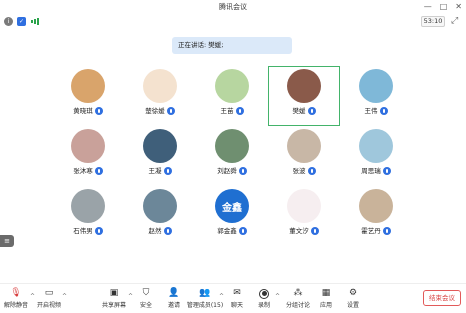  I want to click on apps-label: 应用, so click(325, 305).